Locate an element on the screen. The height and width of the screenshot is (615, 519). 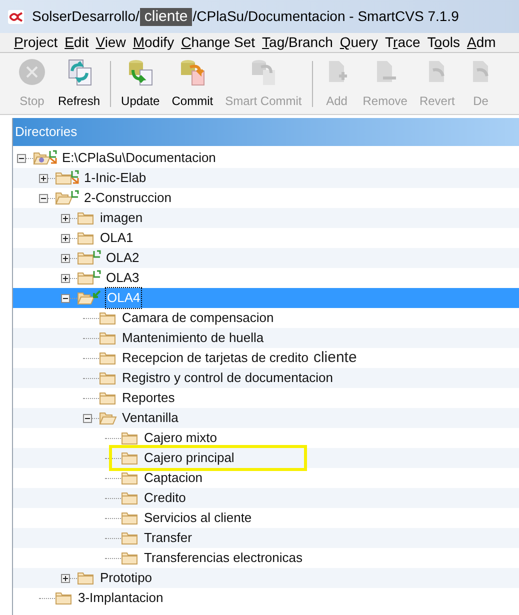
tree-item-label: Servicios al cliente is located at coordinates (198, 518).